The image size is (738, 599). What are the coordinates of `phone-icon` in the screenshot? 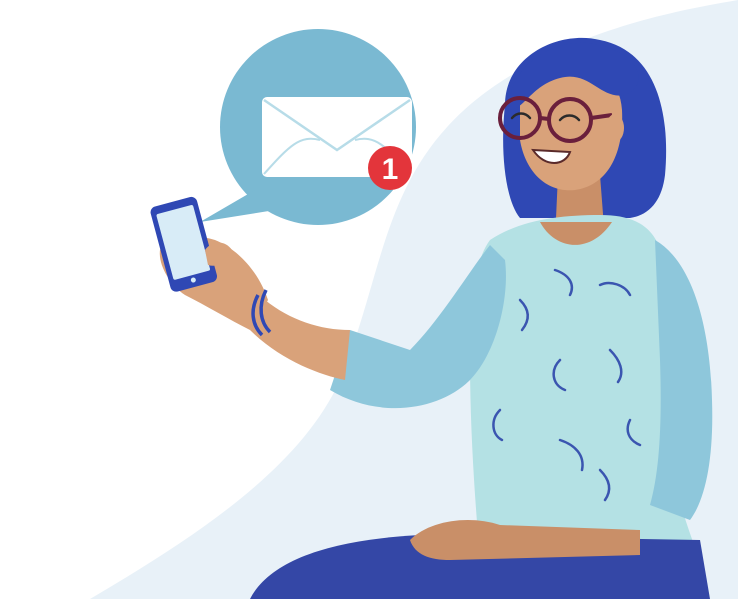 It's located at (183, 244).